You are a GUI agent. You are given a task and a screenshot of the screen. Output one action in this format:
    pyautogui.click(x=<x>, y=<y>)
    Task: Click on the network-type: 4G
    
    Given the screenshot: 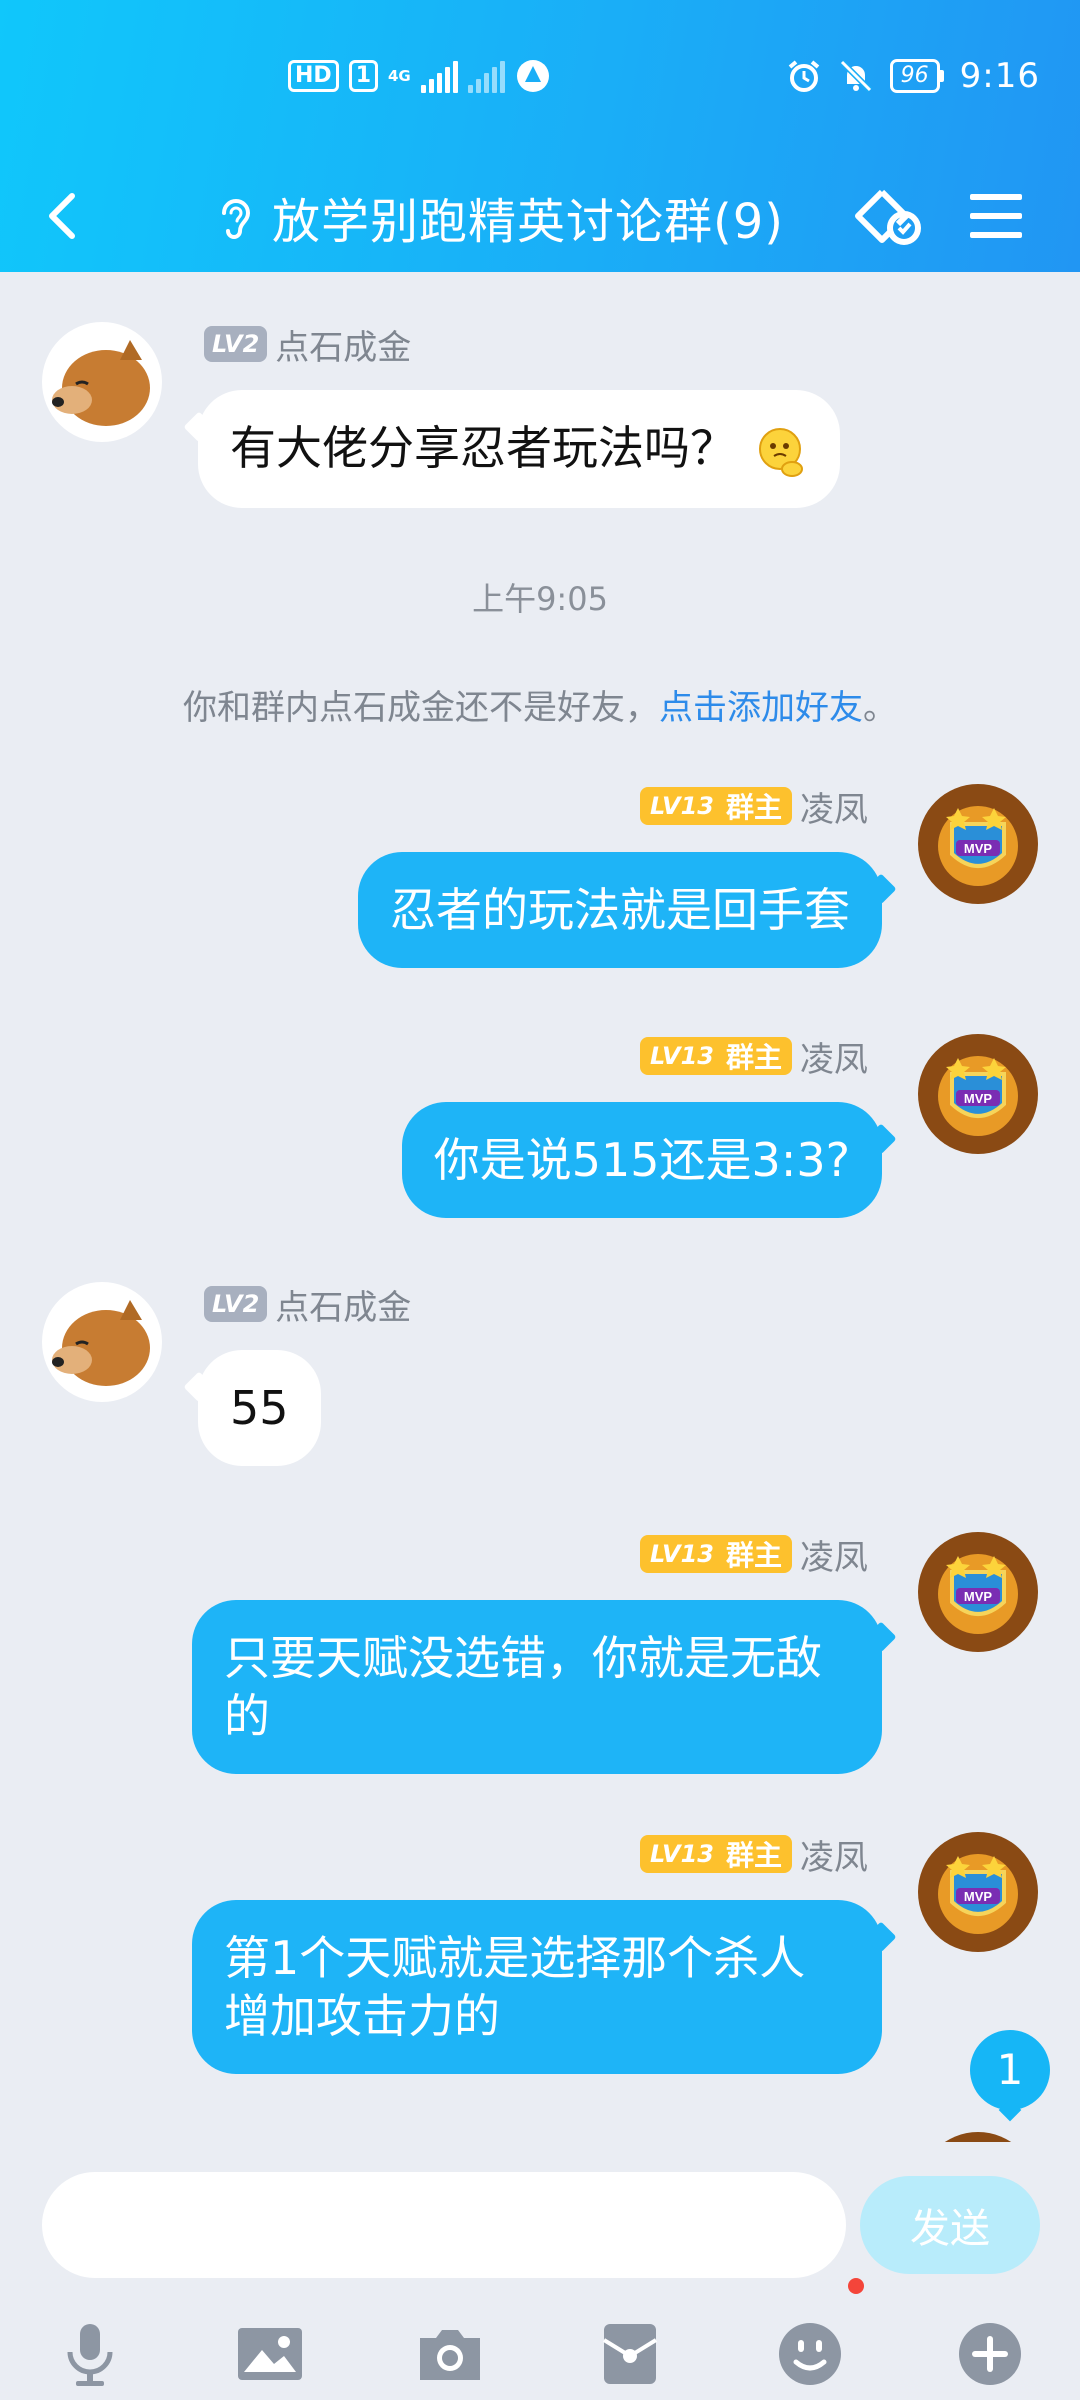 What is the action you would take?
    pyautogui.click(x=399, y=75)
    